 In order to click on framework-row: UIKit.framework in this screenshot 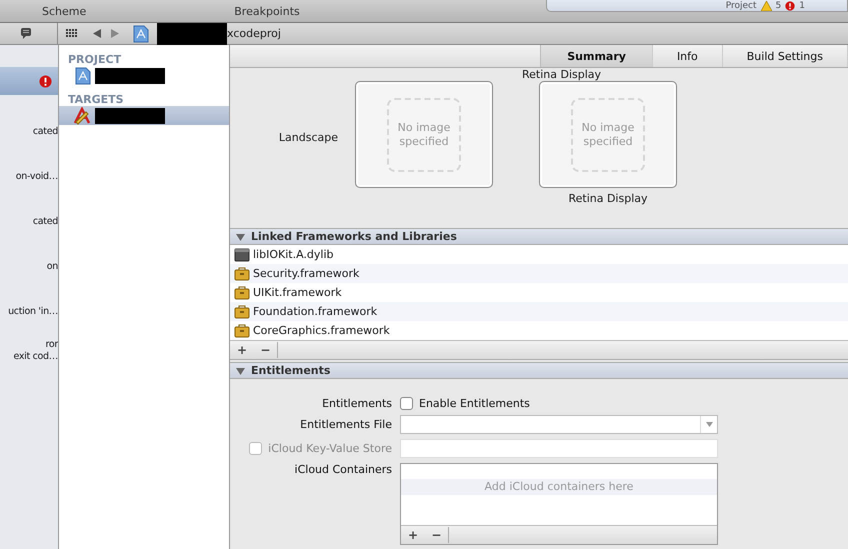, I will do `click(539, 292)`.